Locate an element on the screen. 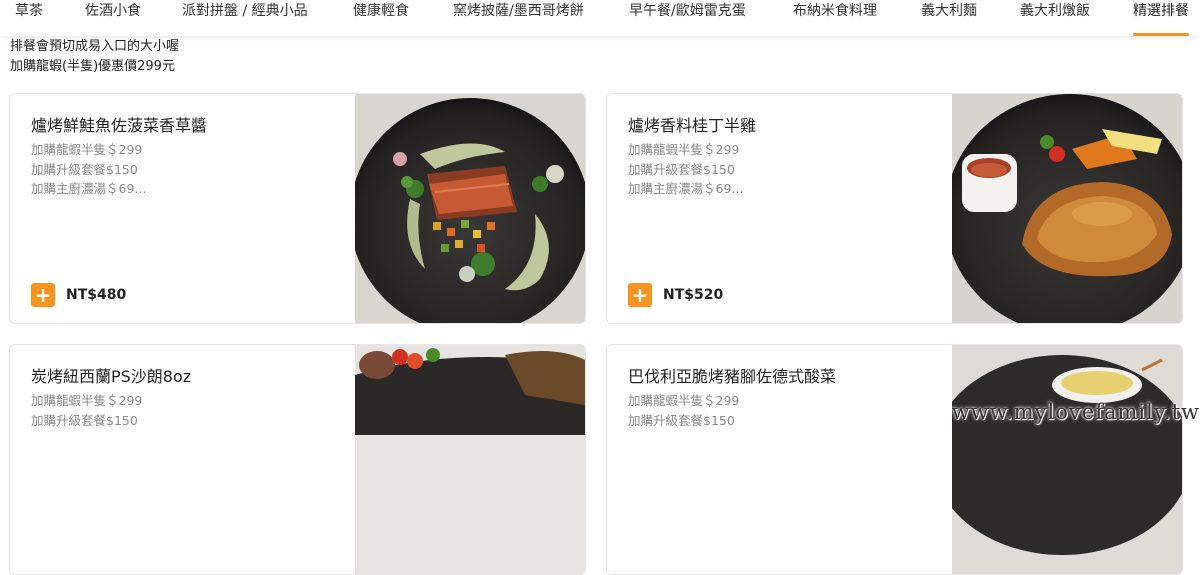 The height and width of the screenshot is (575, 1200). menu-item-price: NT$480 is located at coordinates (96, 295).